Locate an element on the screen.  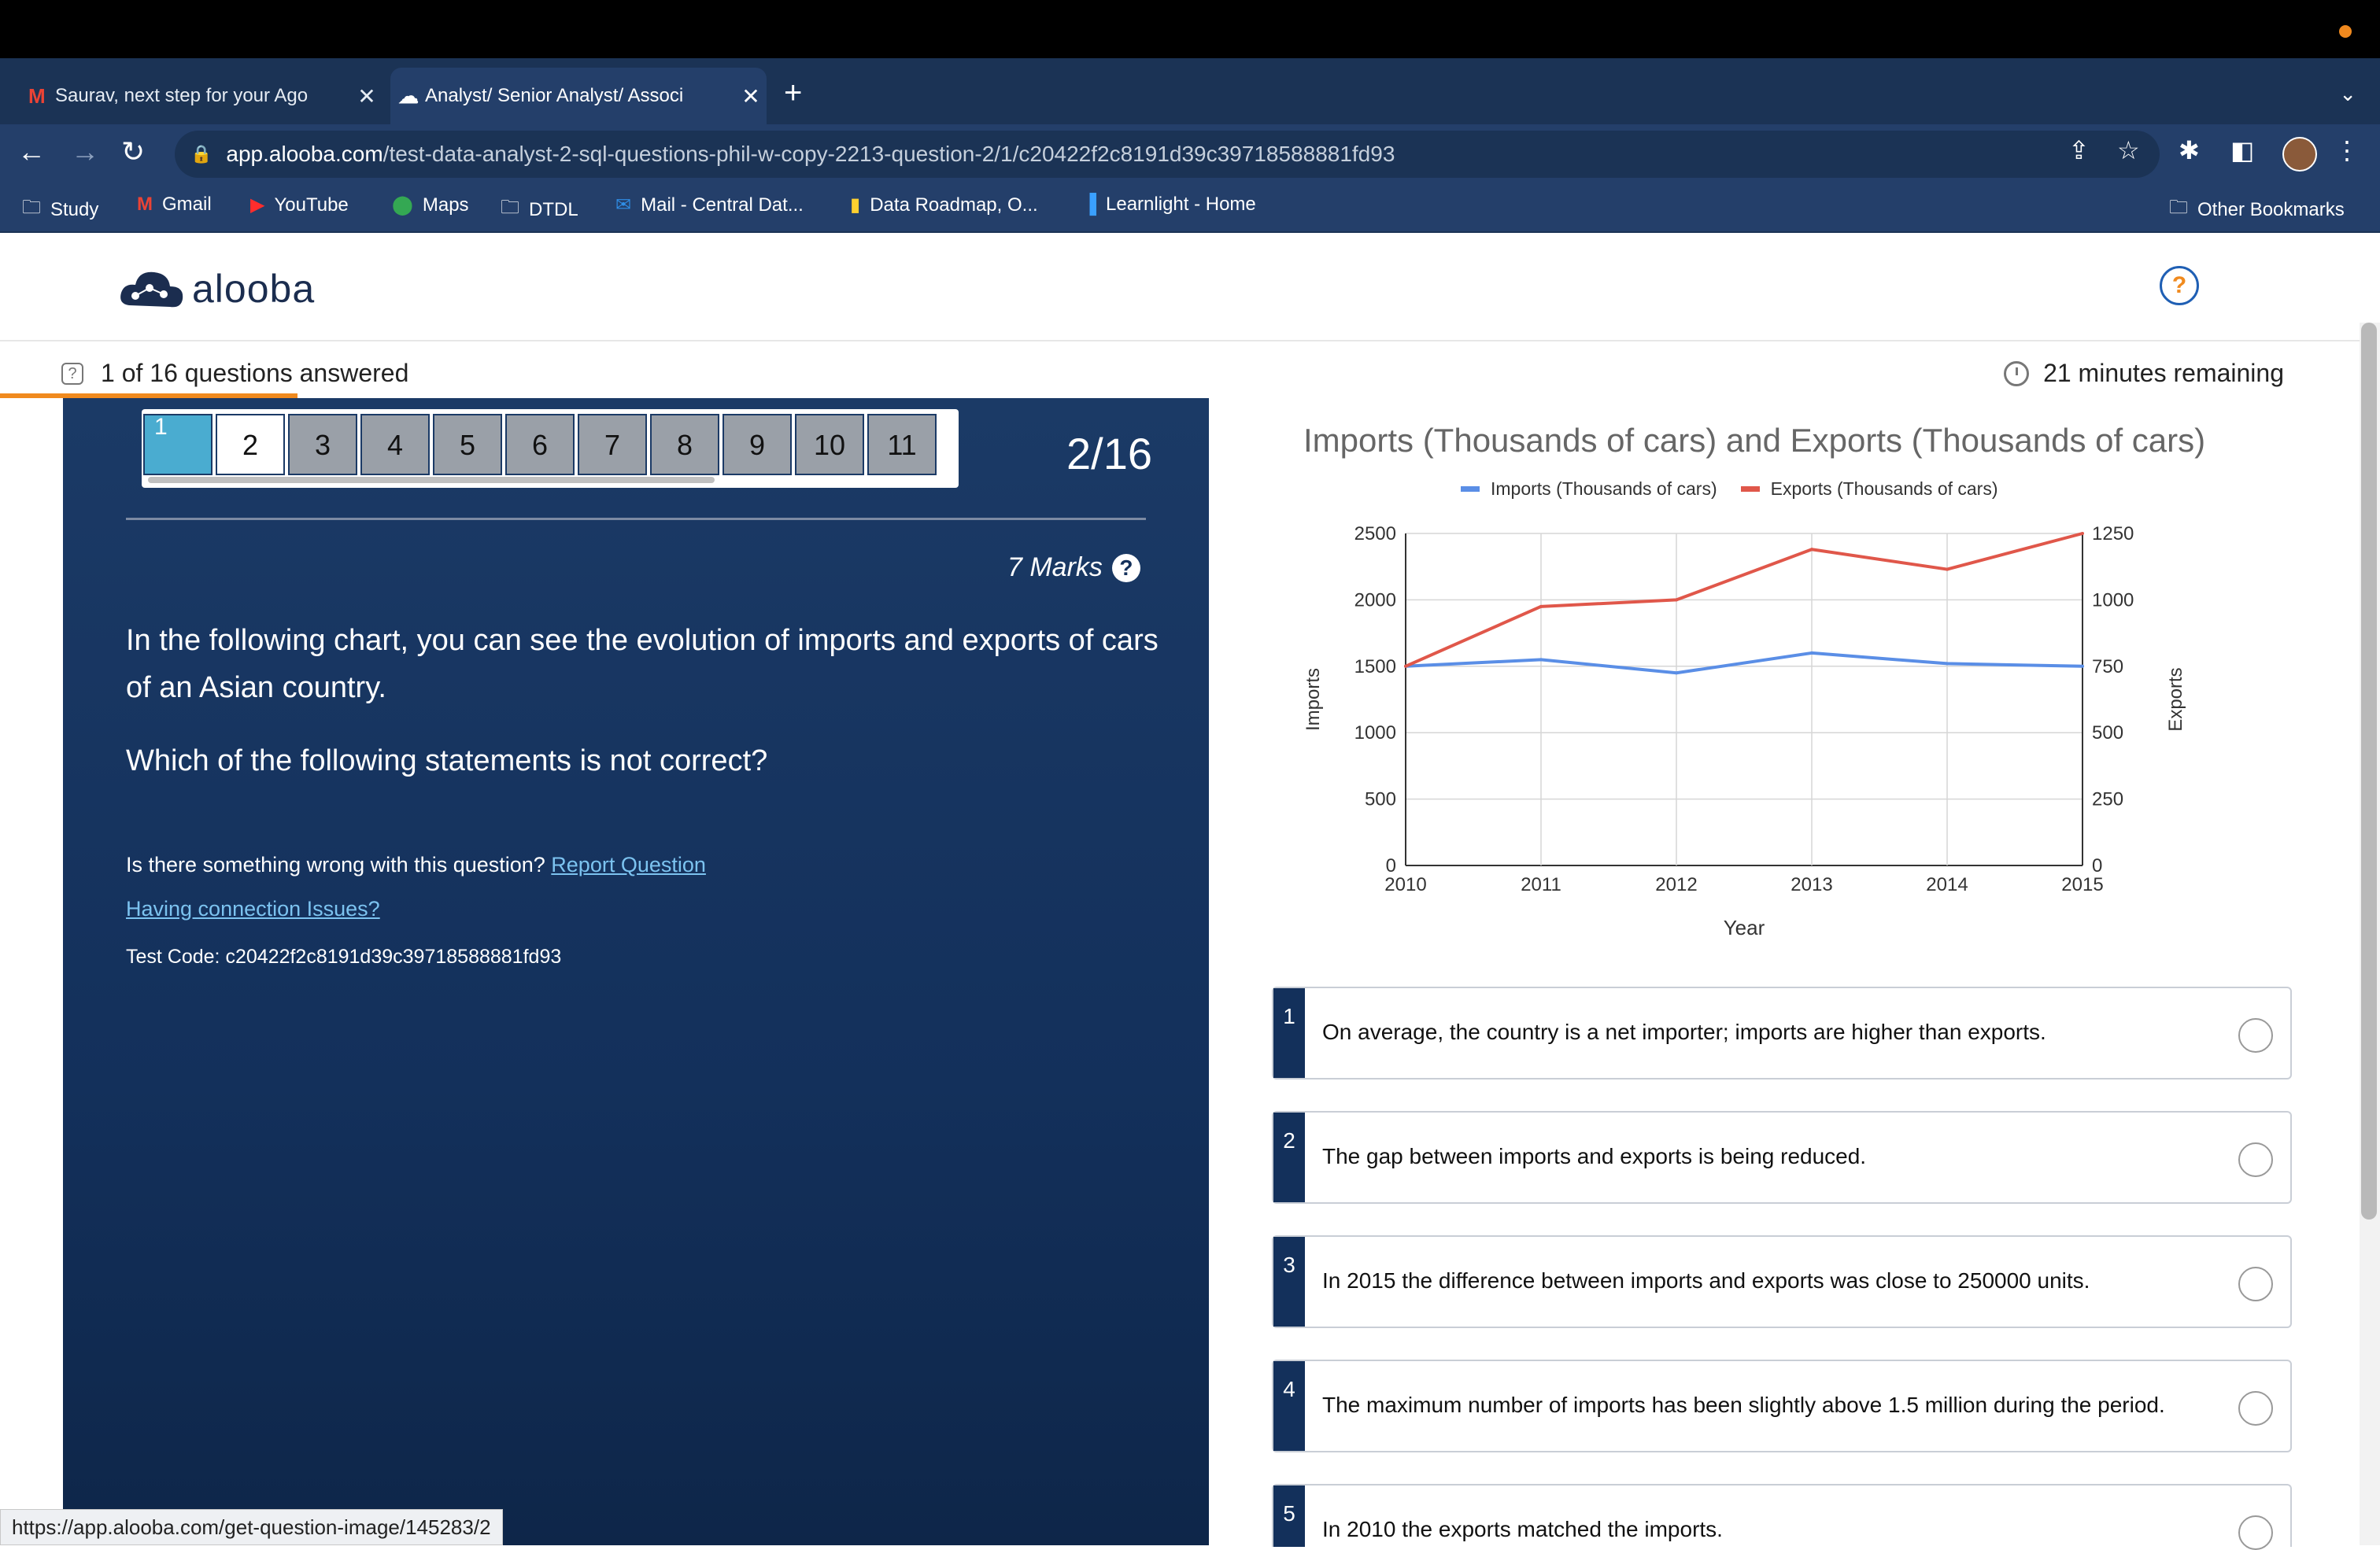
question-nav-2: 2 is located at coordinates (250, 445).